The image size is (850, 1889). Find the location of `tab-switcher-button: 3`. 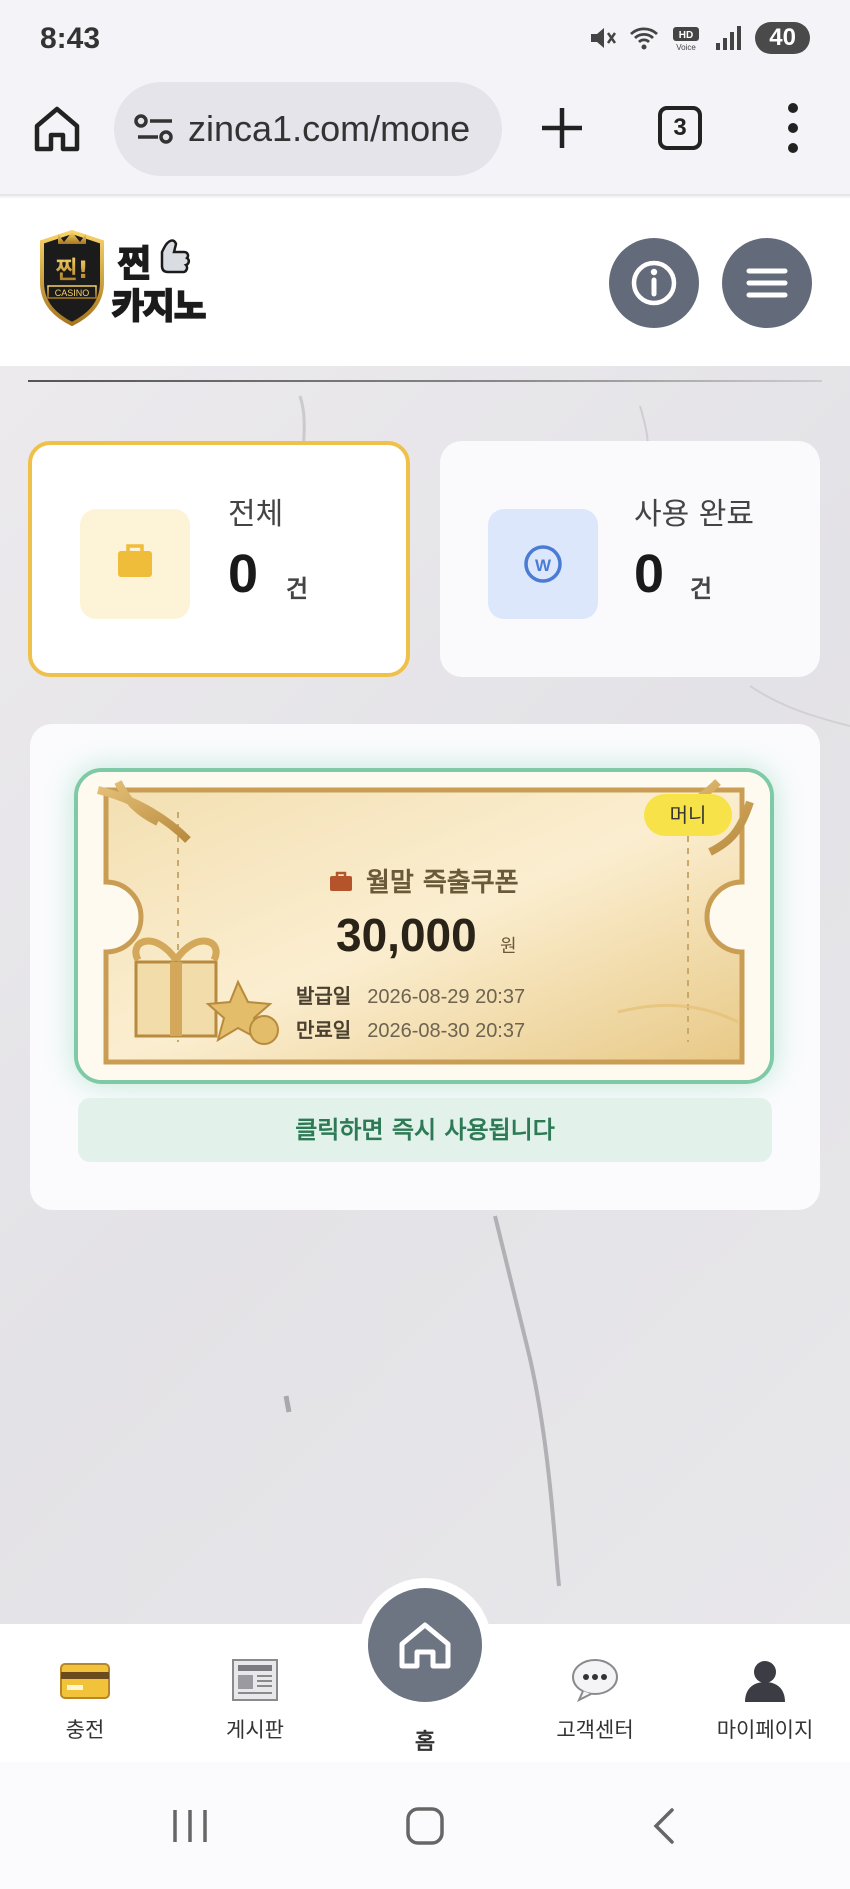

tab-switcher-button: 3 is located at coordinates (680, 128).